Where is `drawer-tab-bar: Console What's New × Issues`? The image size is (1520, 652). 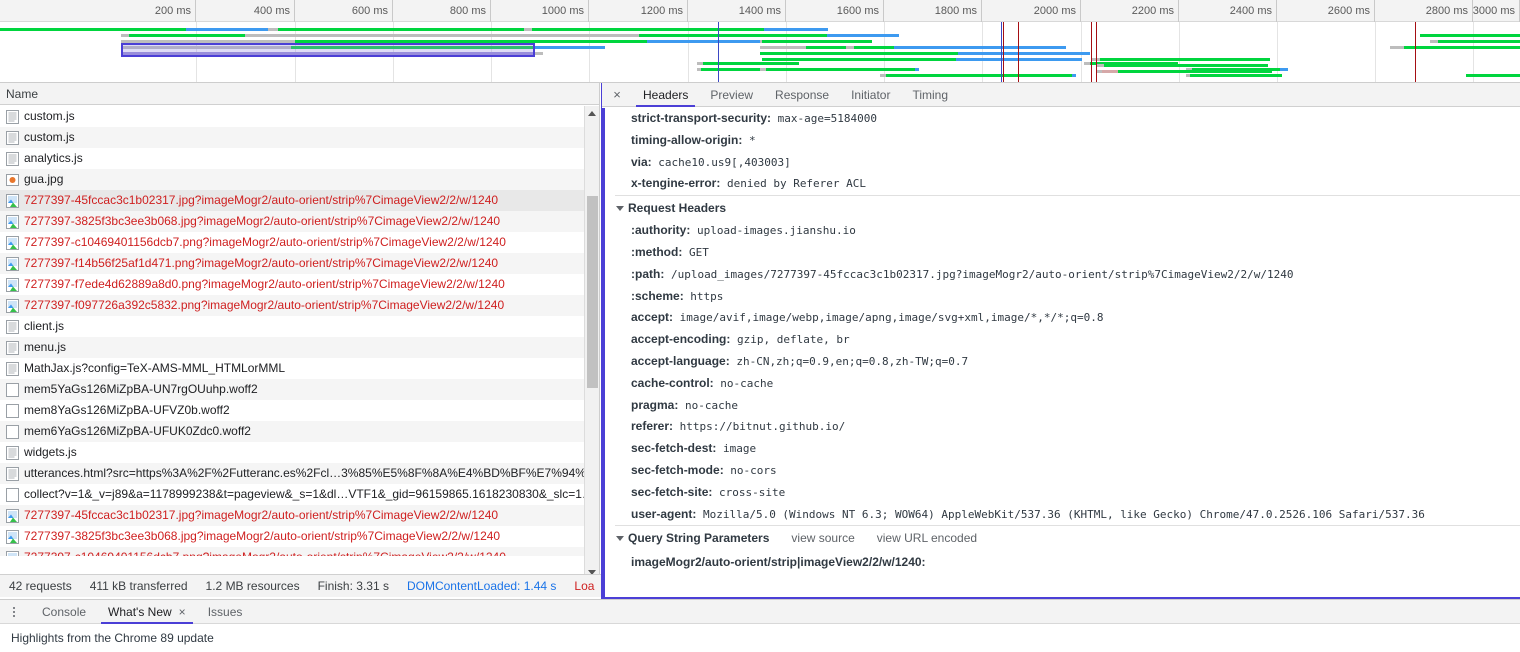
drawer-tab-bar: Console What's New × Issues is located at coordinates (760, 612).